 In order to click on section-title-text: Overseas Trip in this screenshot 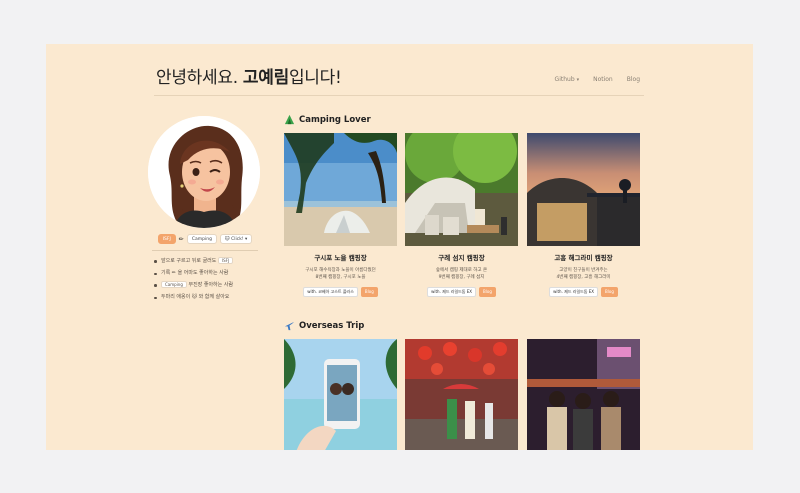, I will do `click(332, 325)`.